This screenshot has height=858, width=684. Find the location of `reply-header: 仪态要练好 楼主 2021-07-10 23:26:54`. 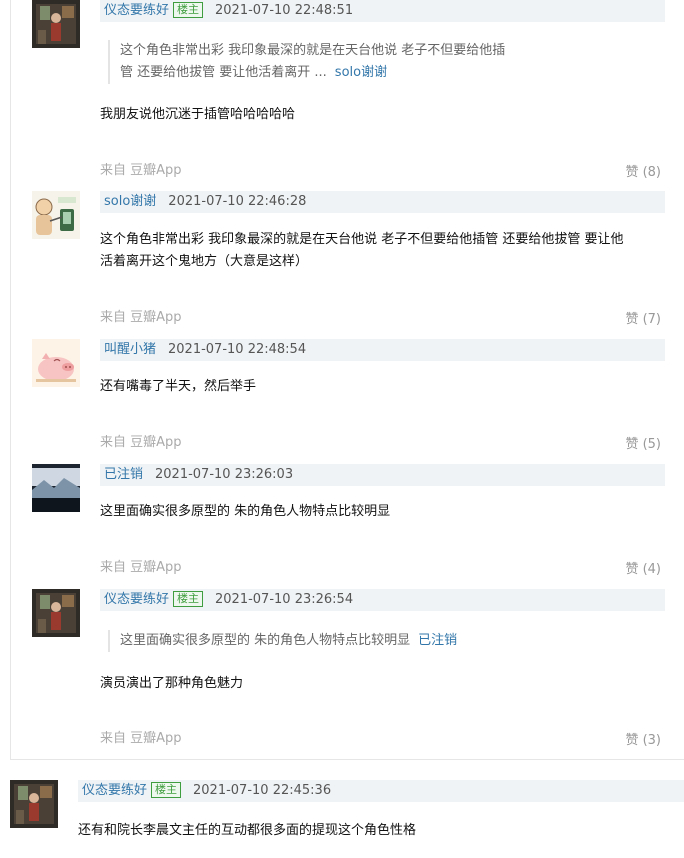

reply-header: 仪态要练好 楼主 2021-07-10 23:26:54 is located at coordinates (382, 600).